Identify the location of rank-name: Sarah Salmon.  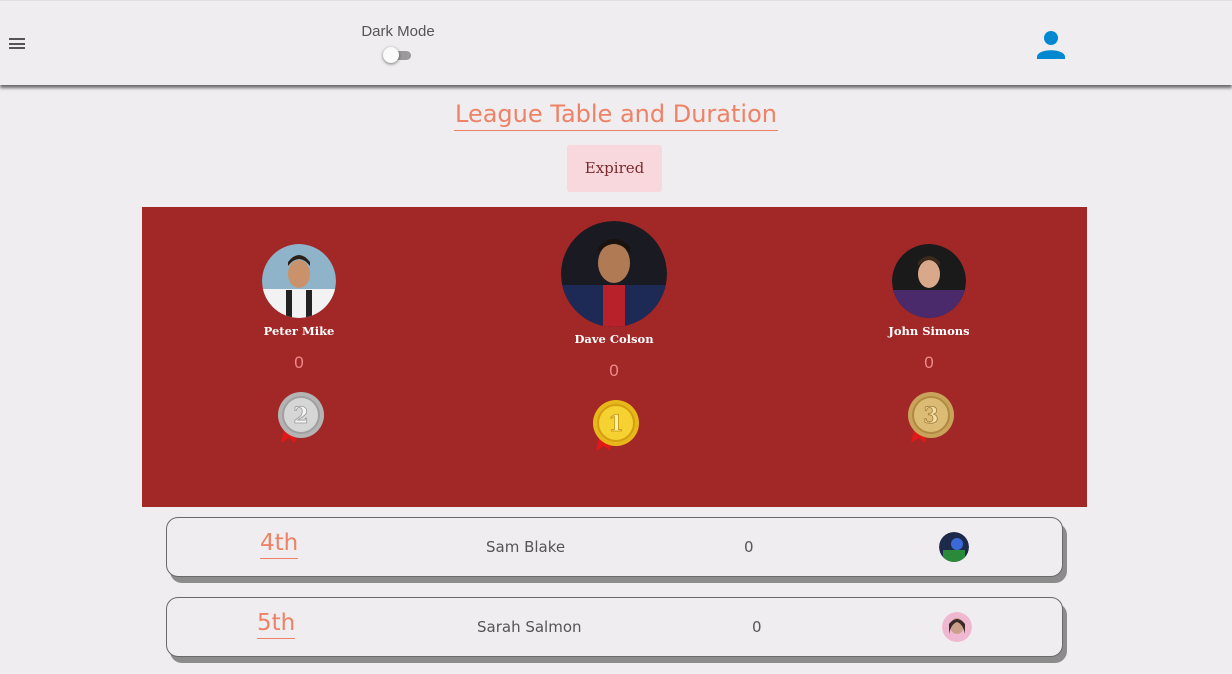
(529, 627).